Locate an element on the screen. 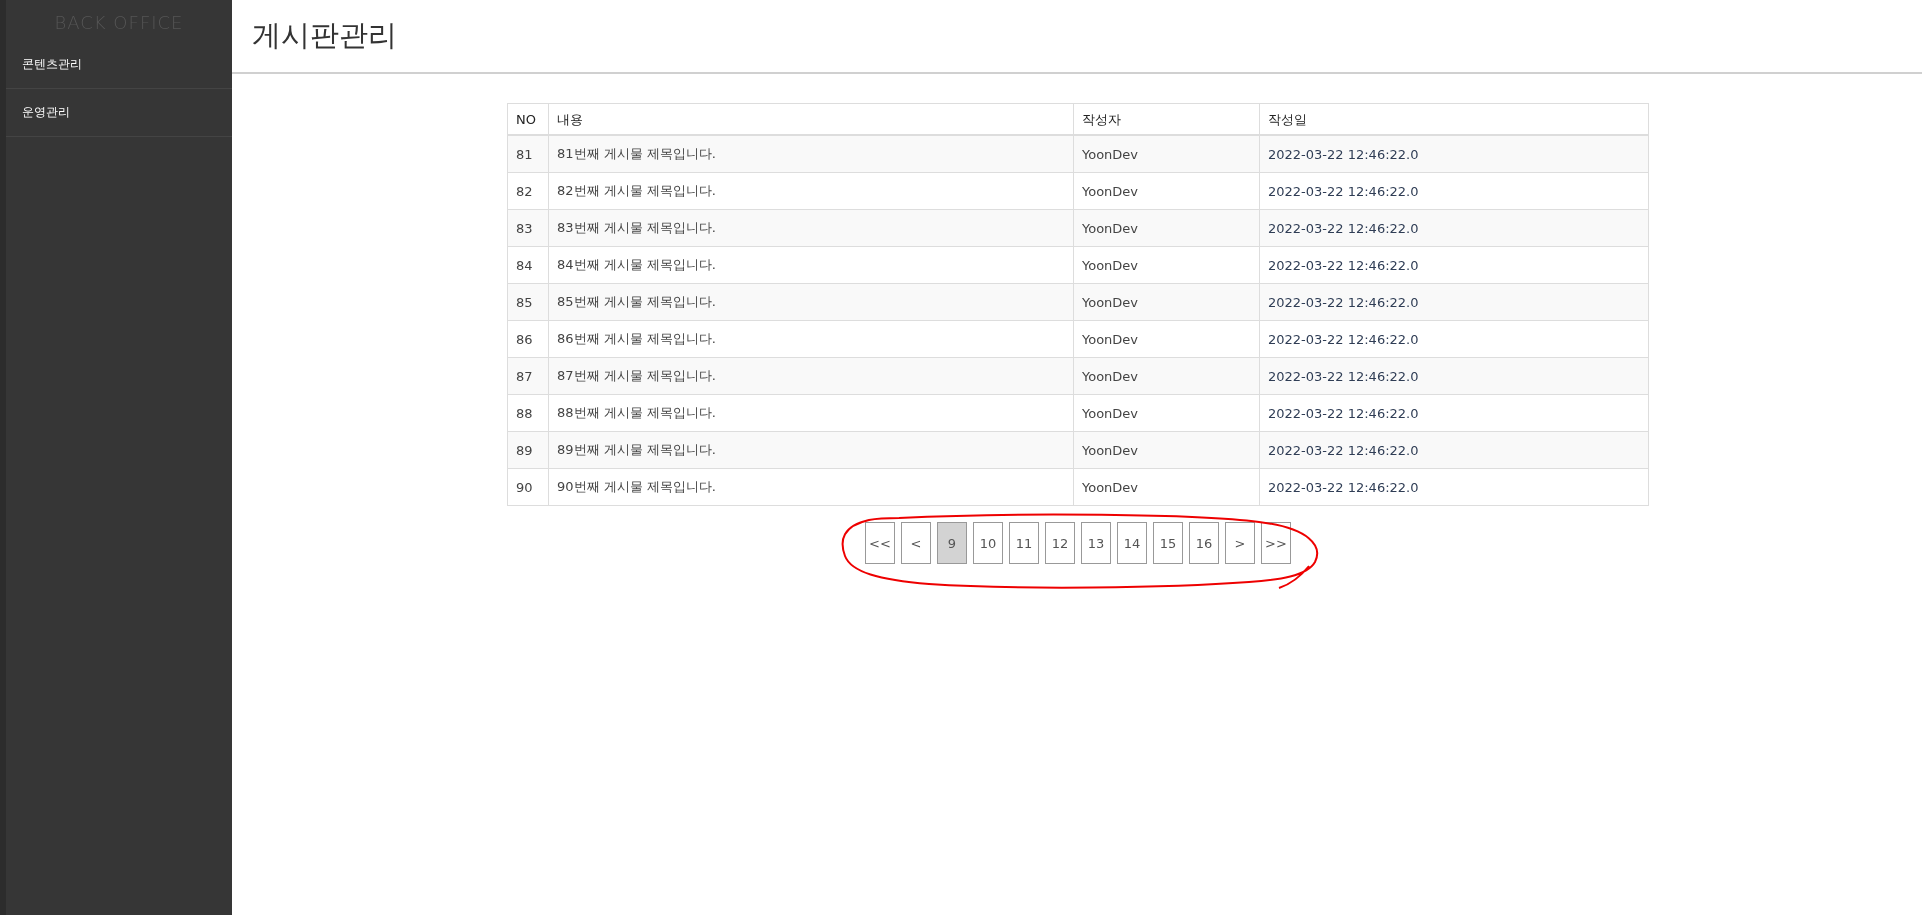  table-cell: 90번째 게시물 제목입니다. is located at coordinates (811, 487).